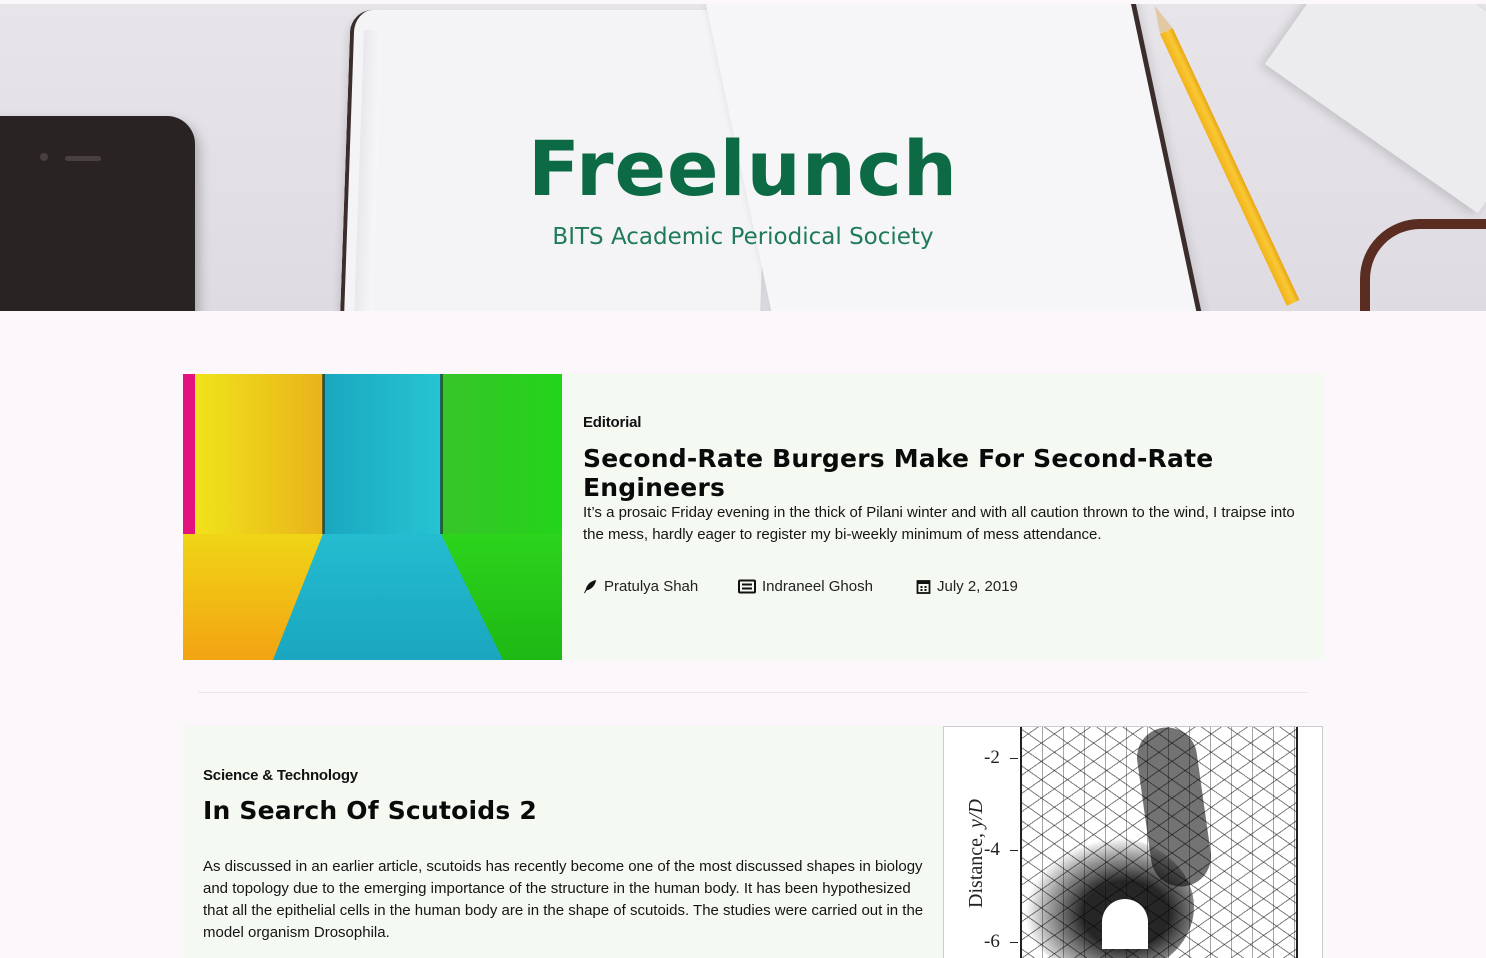  I want to click on calendar-icon, so click(923, 587).